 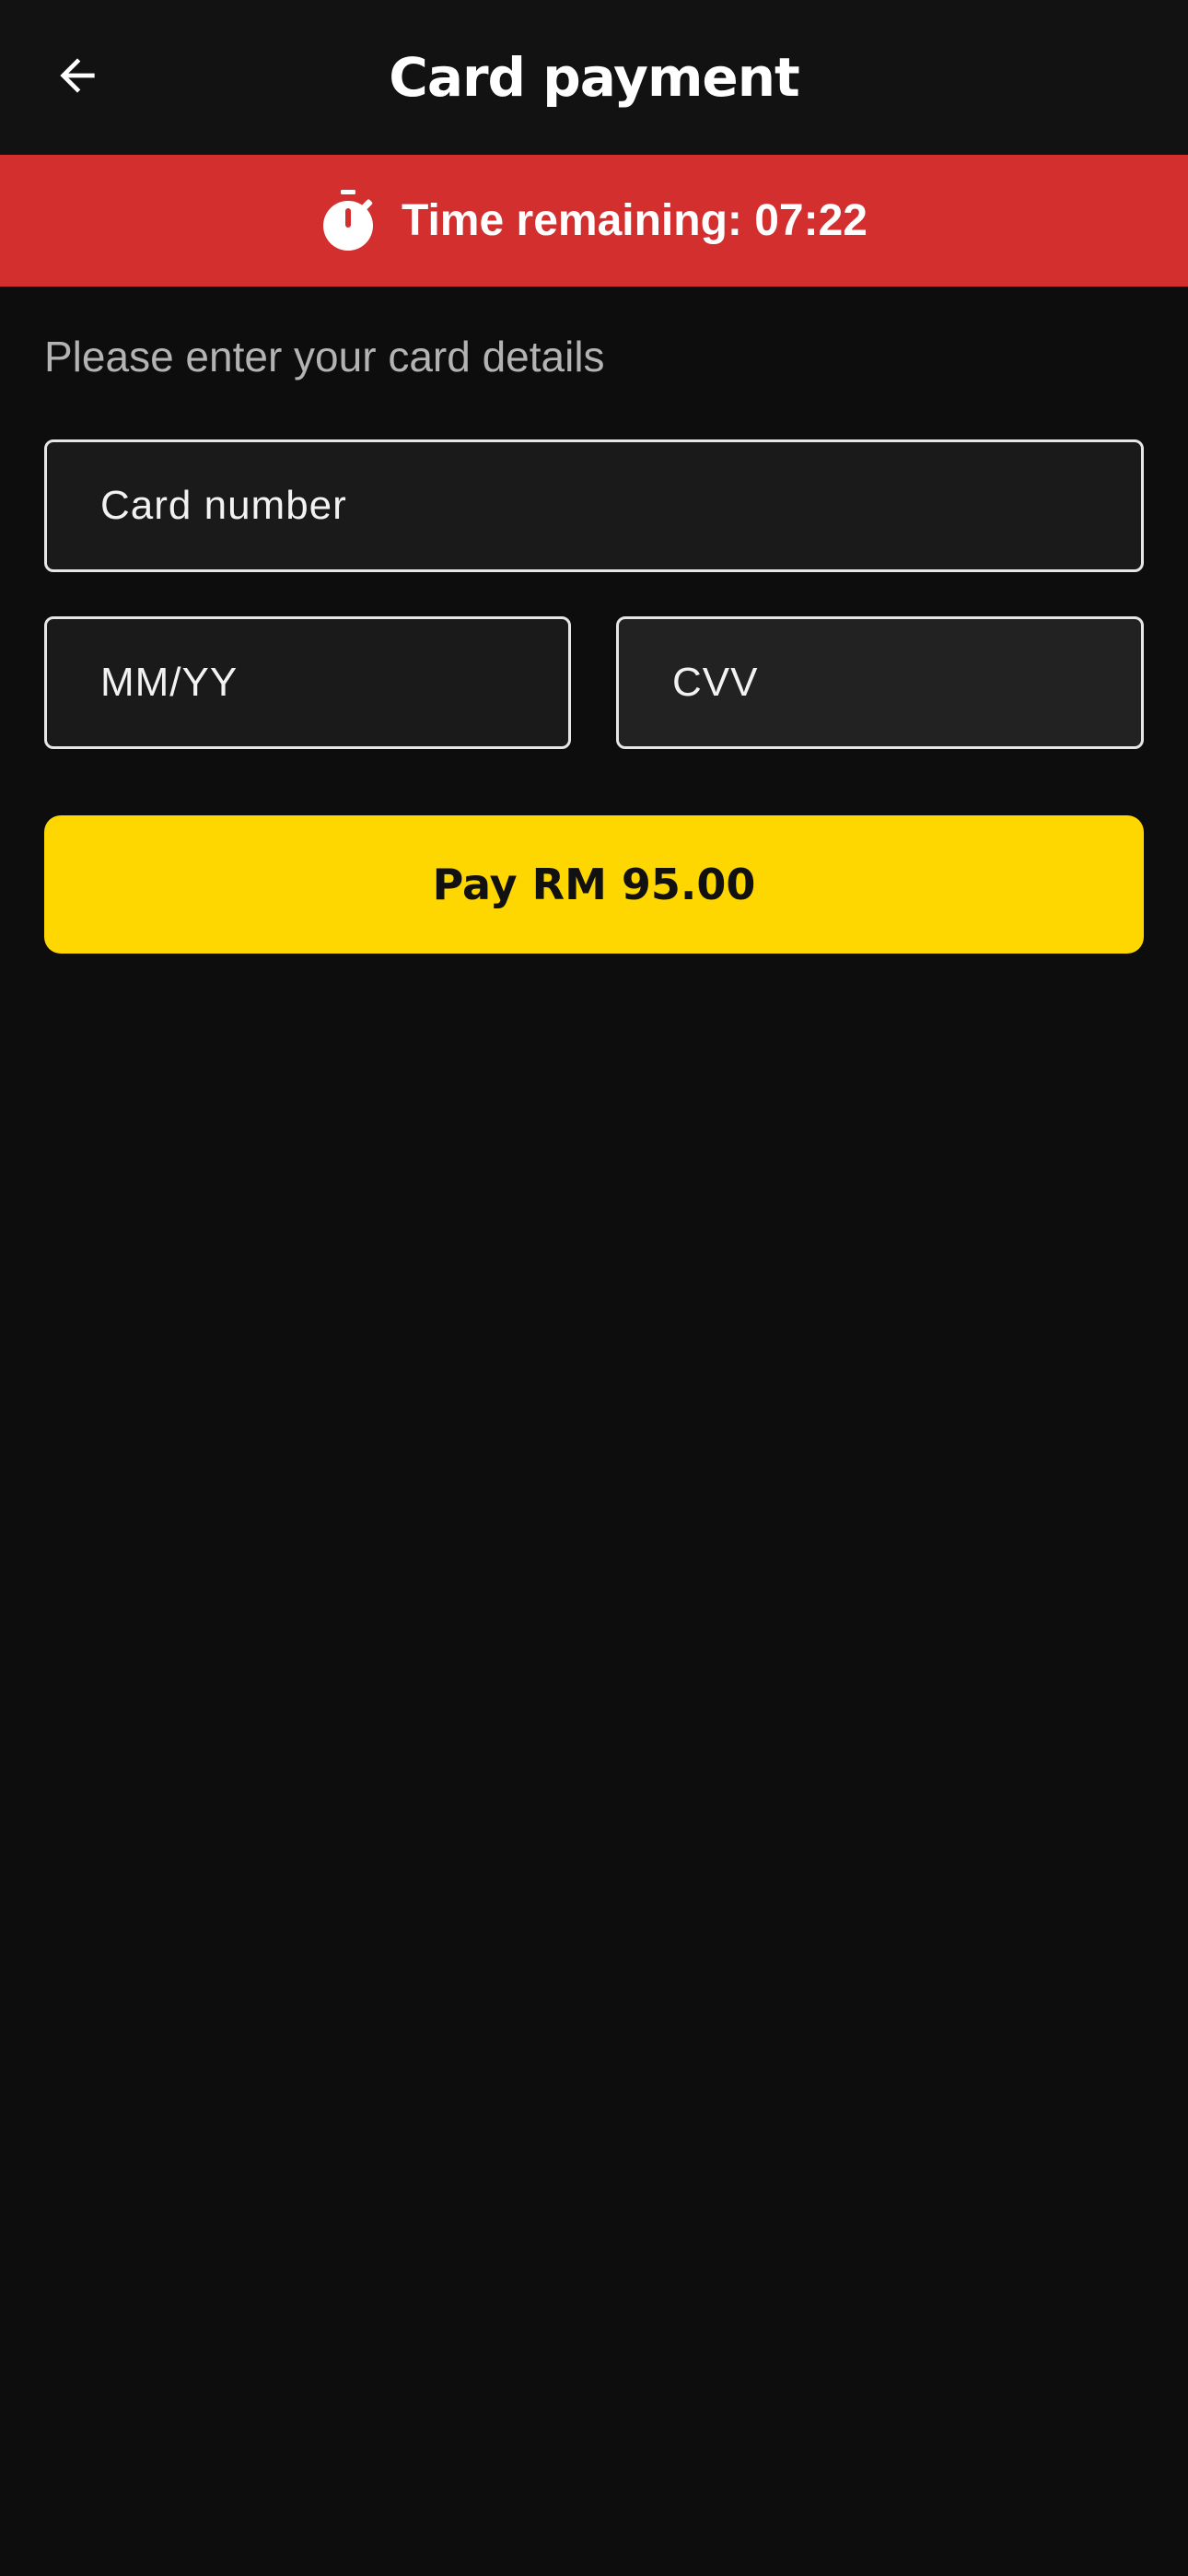 I want to click on cvv-input, so click(x=880, y=682).